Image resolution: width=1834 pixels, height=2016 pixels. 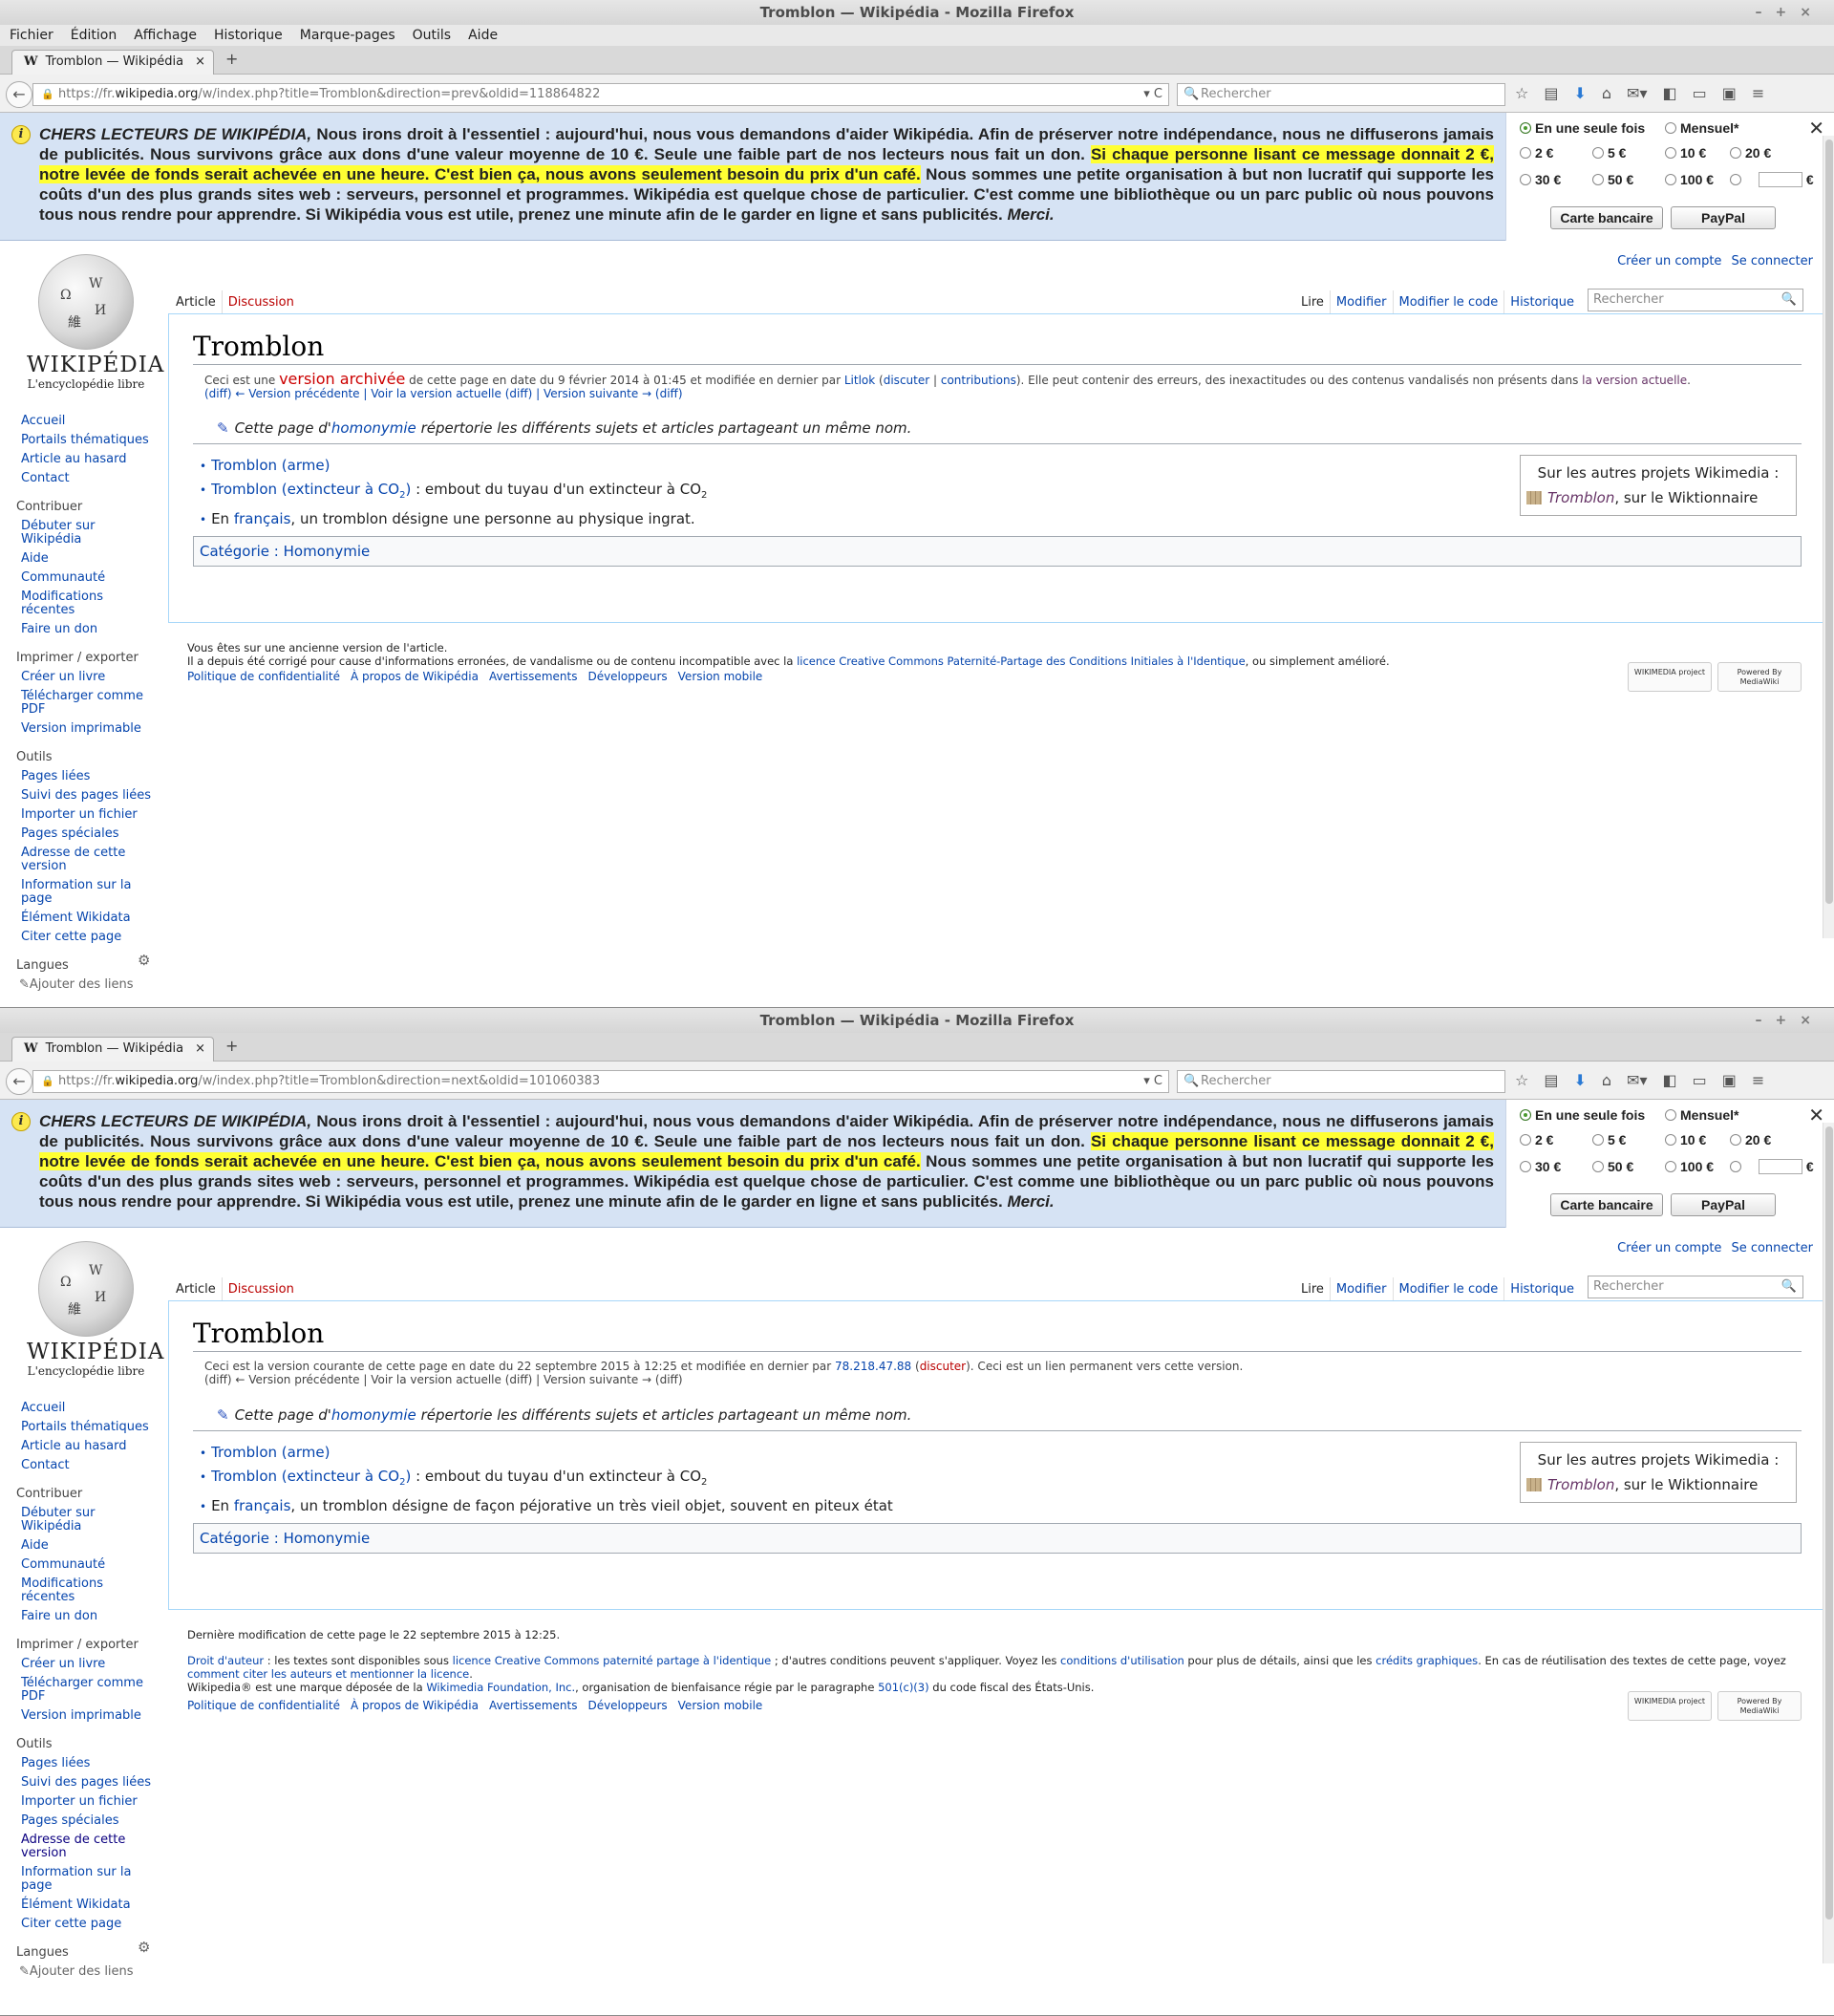 What do you see at coordinates (225, 1661) in the screenshot?
I see `copyright-link: Droit d'auteur` at bounding box center [225, 1661].